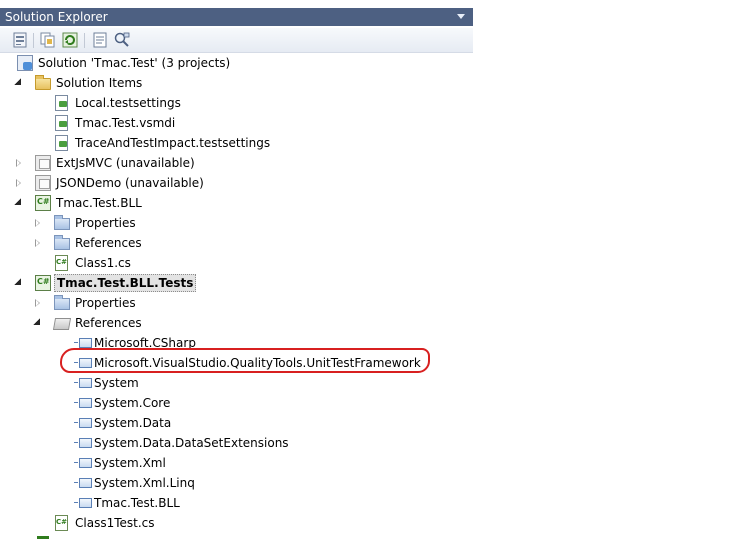 This screenshot has height=547, width=751. I want to click on tree-item-bll-references: References, so click(235, 243).